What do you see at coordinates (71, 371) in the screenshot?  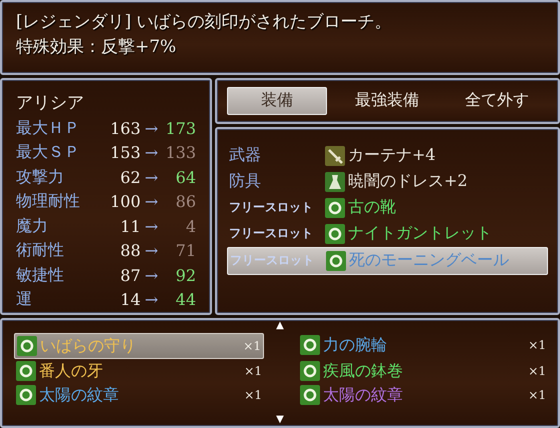 I see `item-name: 番人の牙` at bounding box center [71, 371].